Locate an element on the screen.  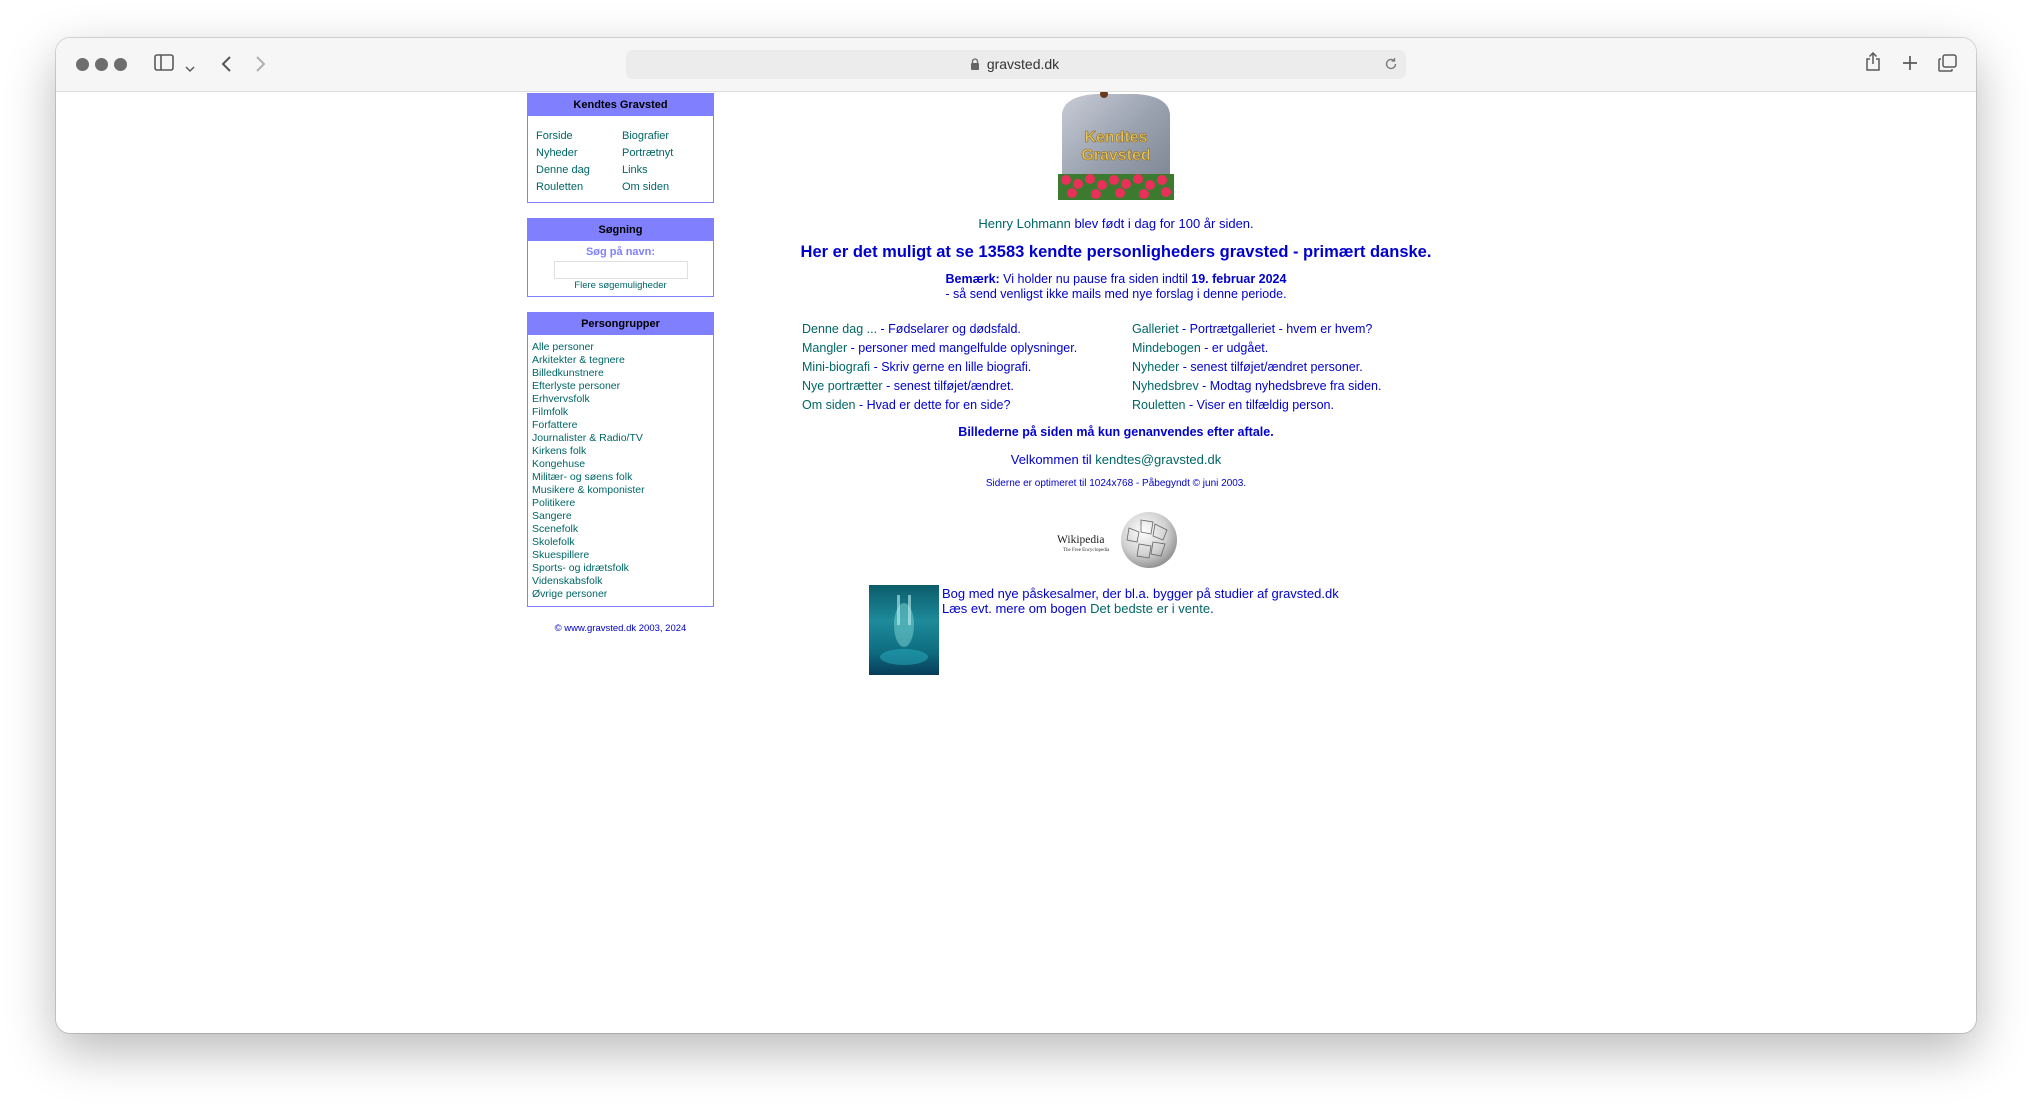
zoom-window-button is located at coordinates (120, 64).